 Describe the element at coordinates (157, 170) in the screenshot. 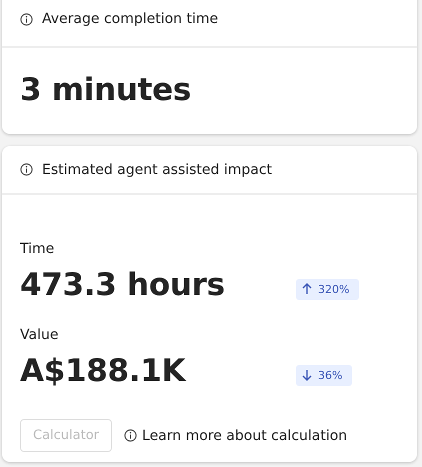

I see `card-title: Estimated agent assisted impact` at that location.